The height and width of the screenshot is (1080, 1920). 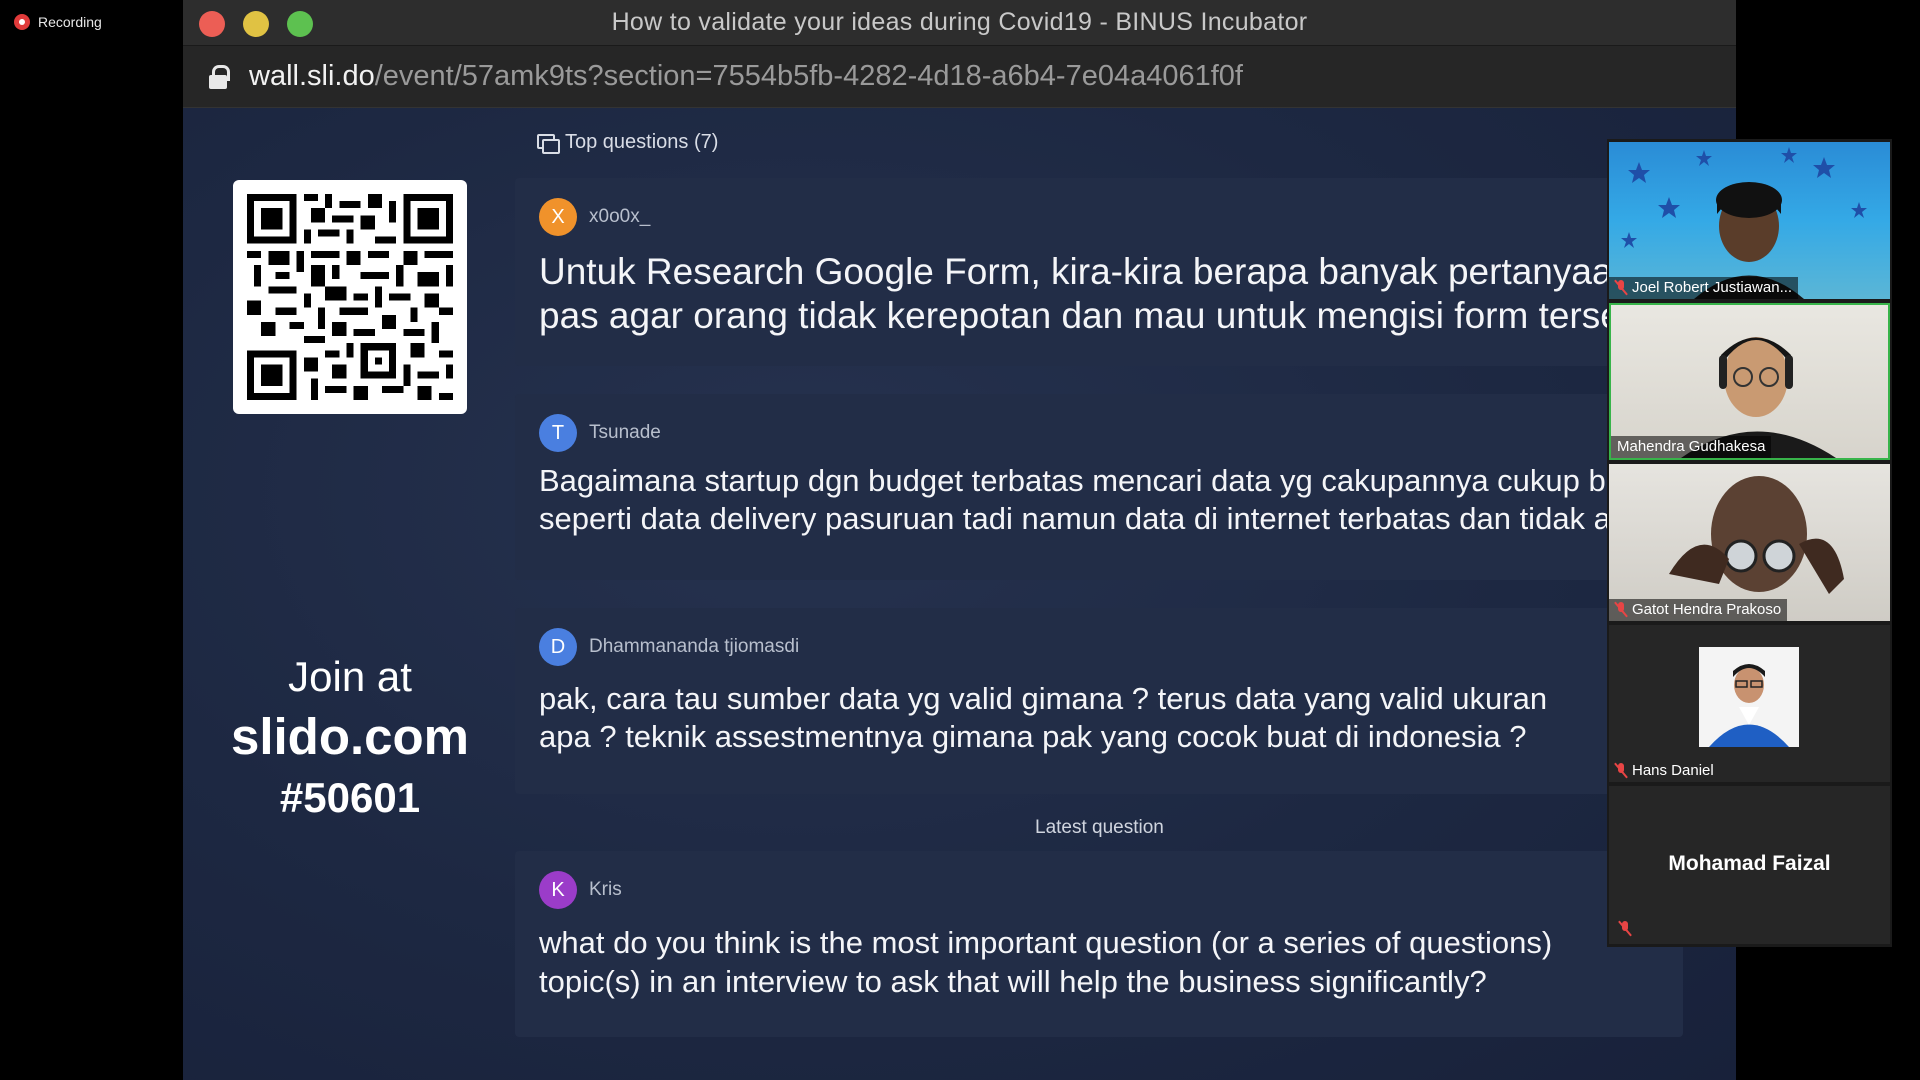 I want to click on profile-picture, so click(x=1749, y=697).